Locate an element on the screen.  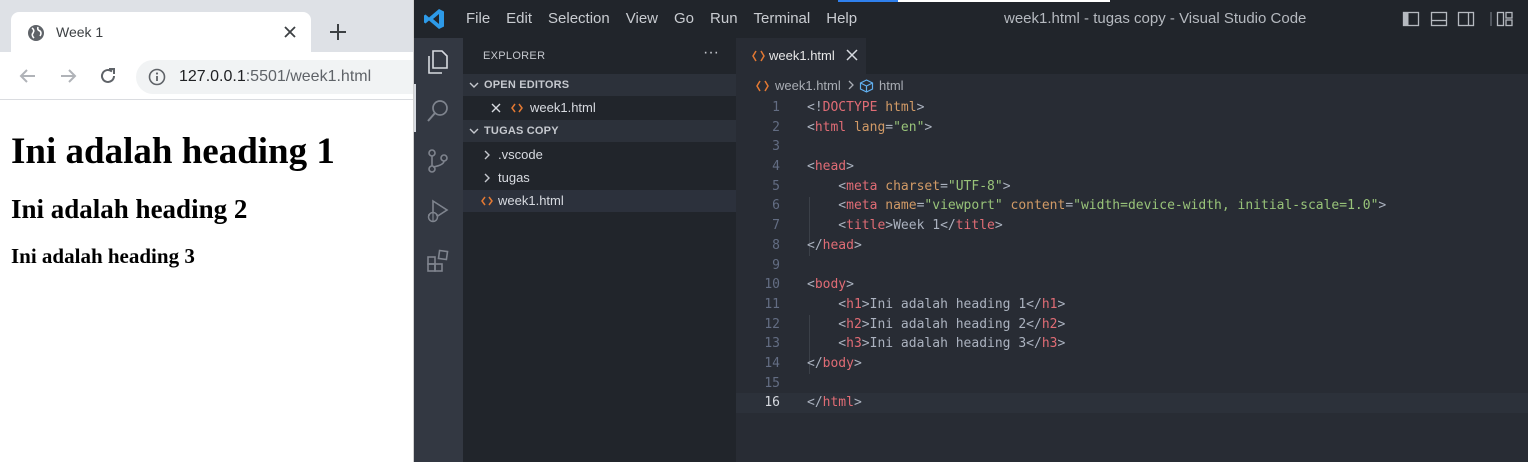
symbol-element-icon is located at coordinates (866, 86).